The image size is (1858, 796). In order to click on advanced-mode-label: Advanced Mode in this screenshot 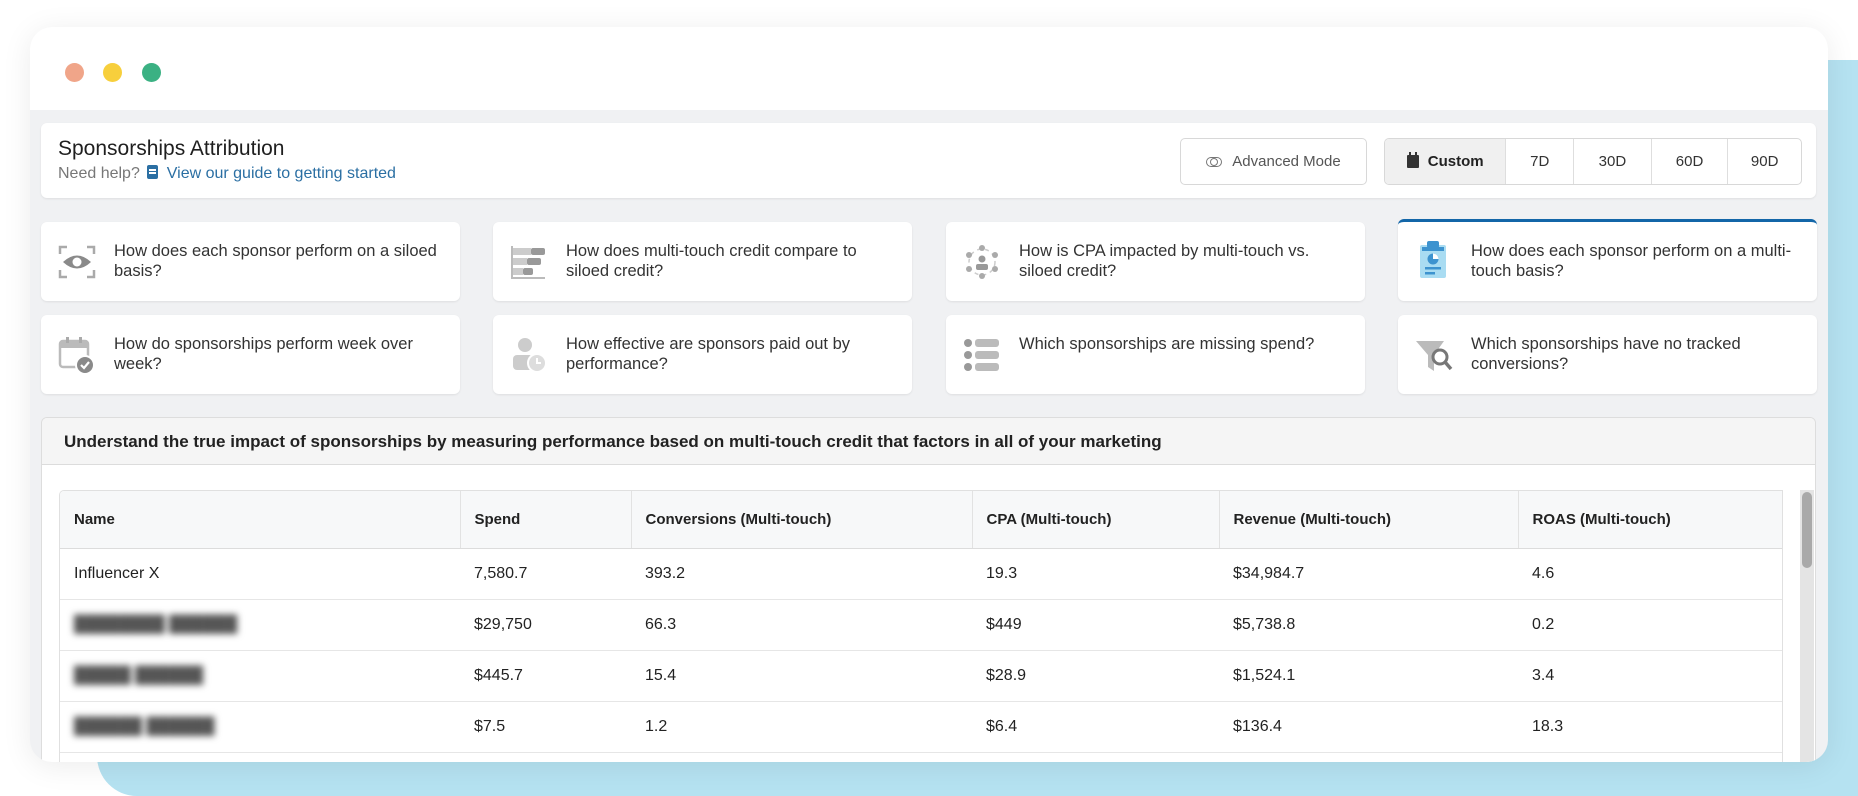, I will do `click(1286, 161)`.